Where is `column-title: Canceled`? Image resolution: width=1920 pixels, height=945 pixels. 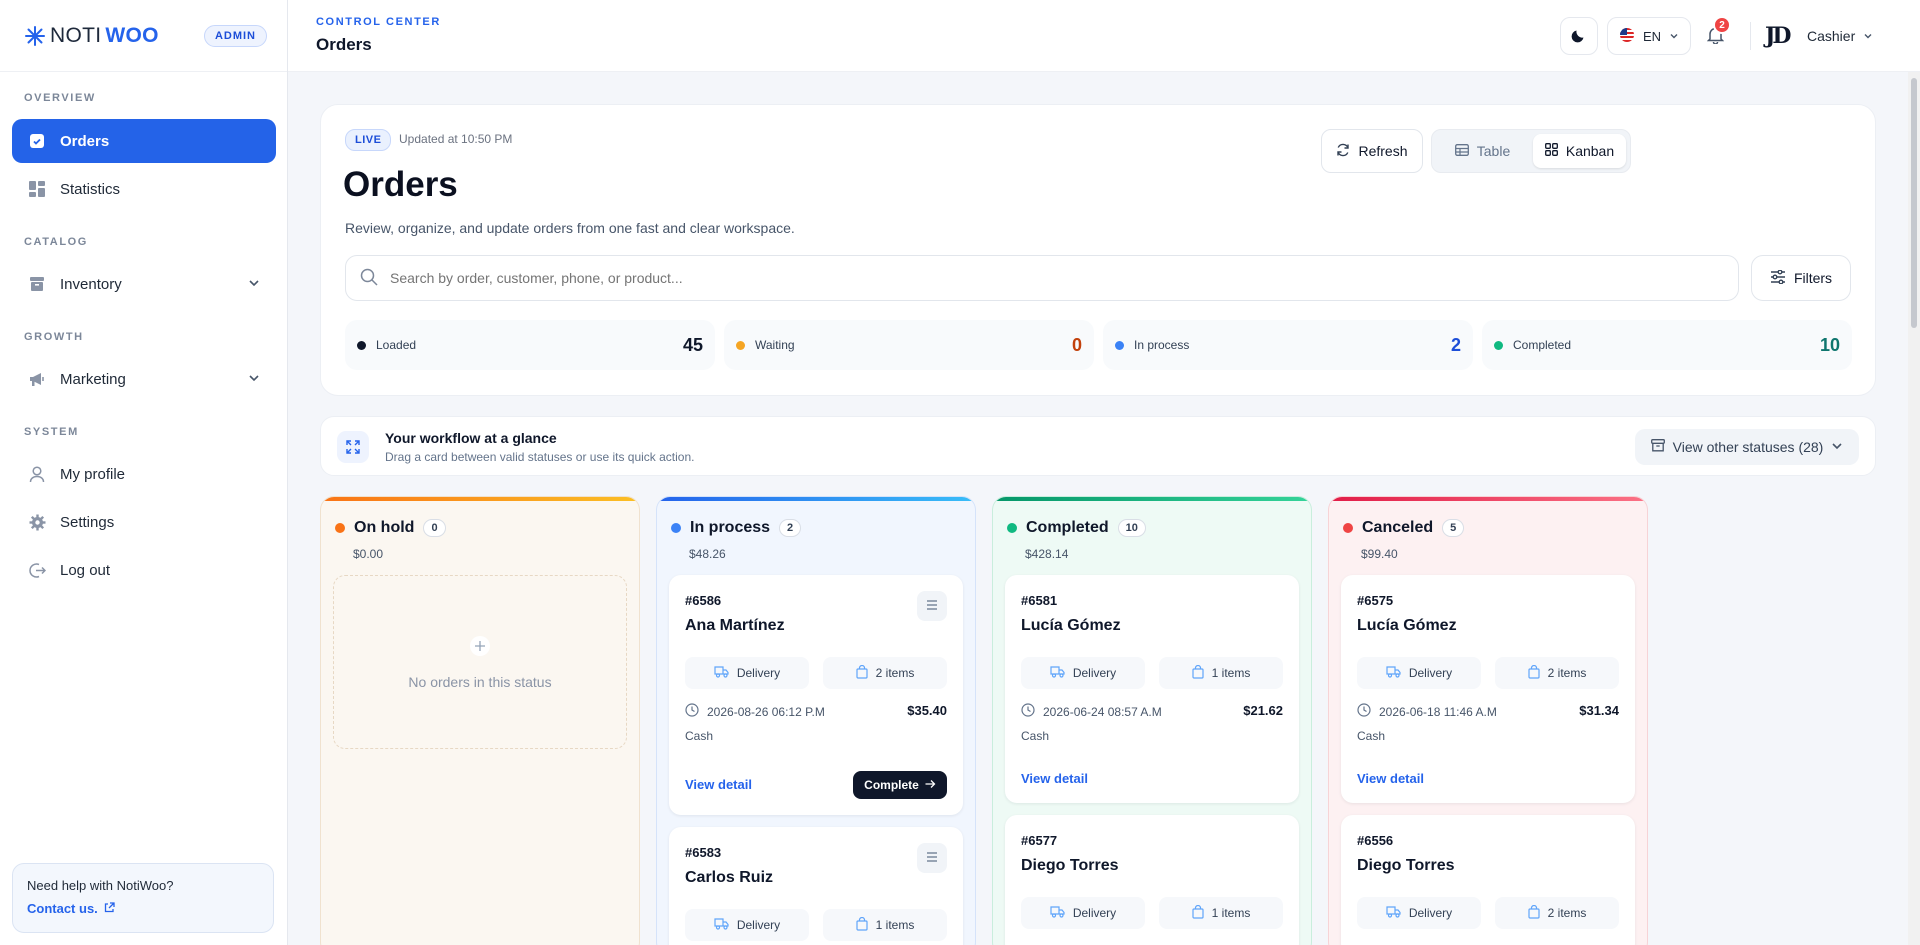 column-title: Canceled is located at coordinates (1398, 527).